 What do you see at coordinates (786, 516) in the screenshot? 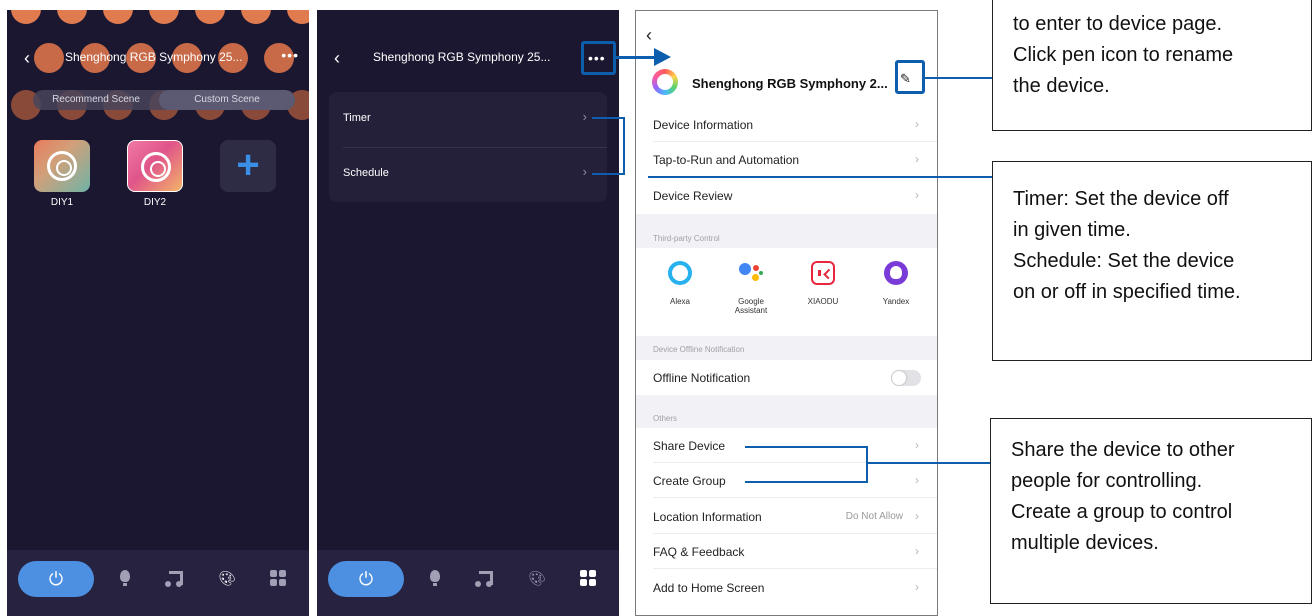
I see `settings-row-location-information: Location Information Do Not Allow ›` at bounding box center [786, 516].